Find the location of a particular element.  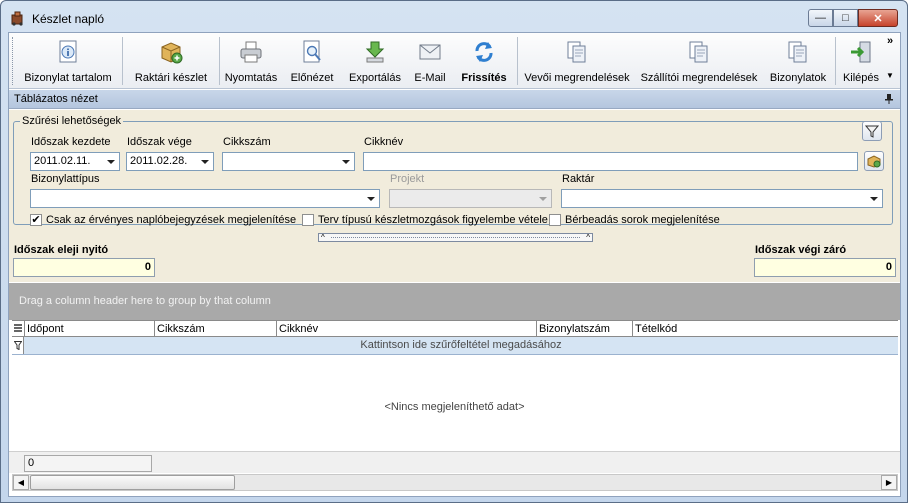

item-code-combo is located at coordinates (288, 161).